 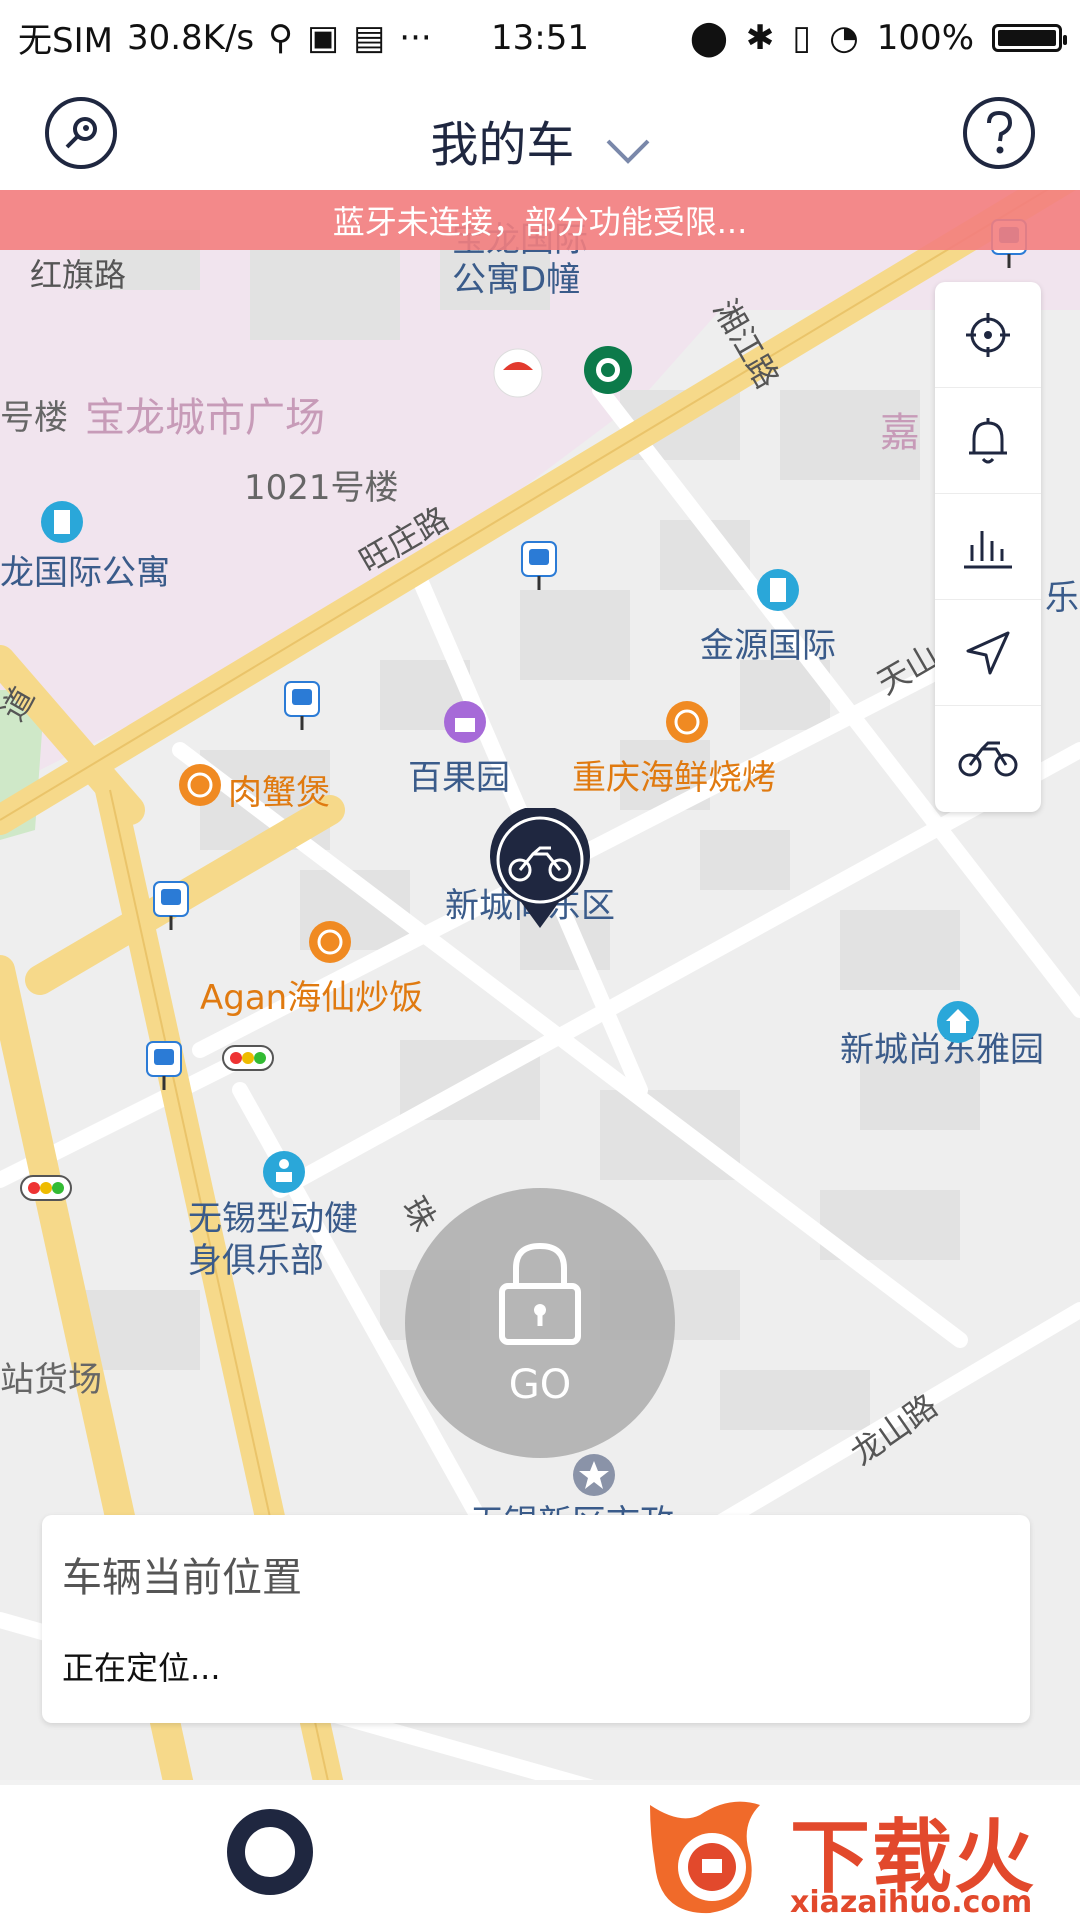 I want to click on place-label: 宝龙城市广场, so click(x=205, y=418).